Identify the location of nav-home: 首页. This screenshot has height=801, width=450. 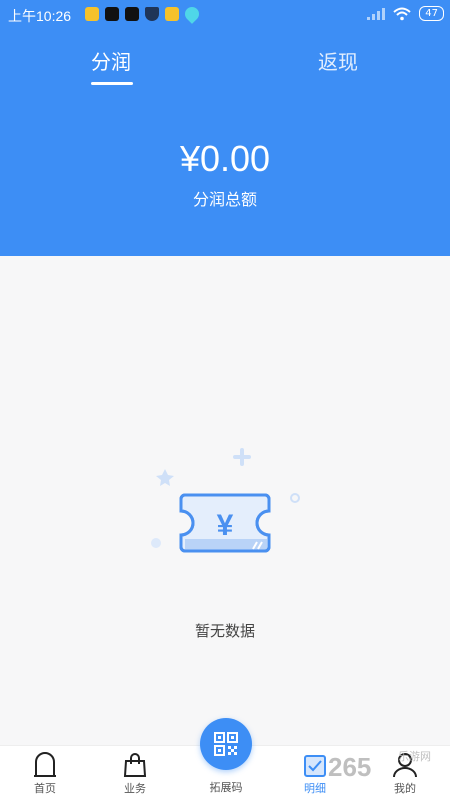
(45, 773).